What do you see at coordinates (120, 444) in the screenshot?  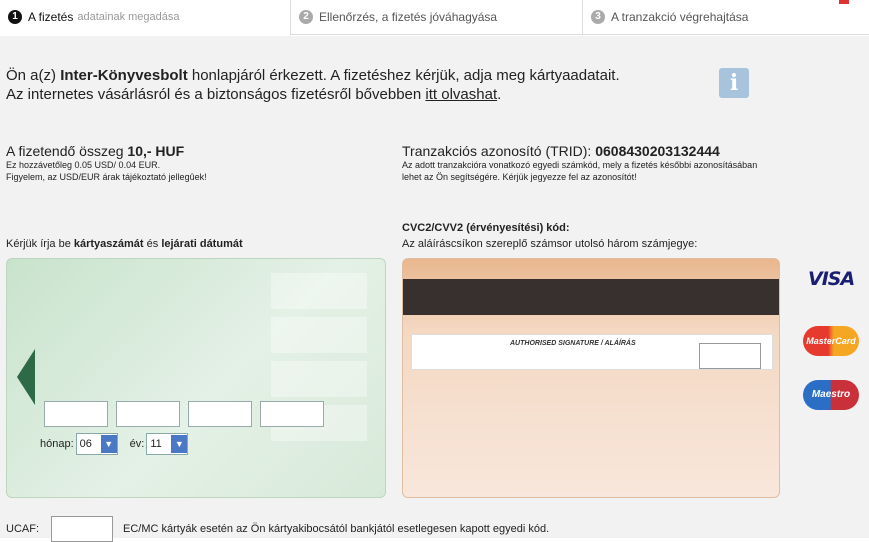 I see `expiry-row: hónap: 06 ▼ év: 11 ▼` at bounding box center [120, 444].